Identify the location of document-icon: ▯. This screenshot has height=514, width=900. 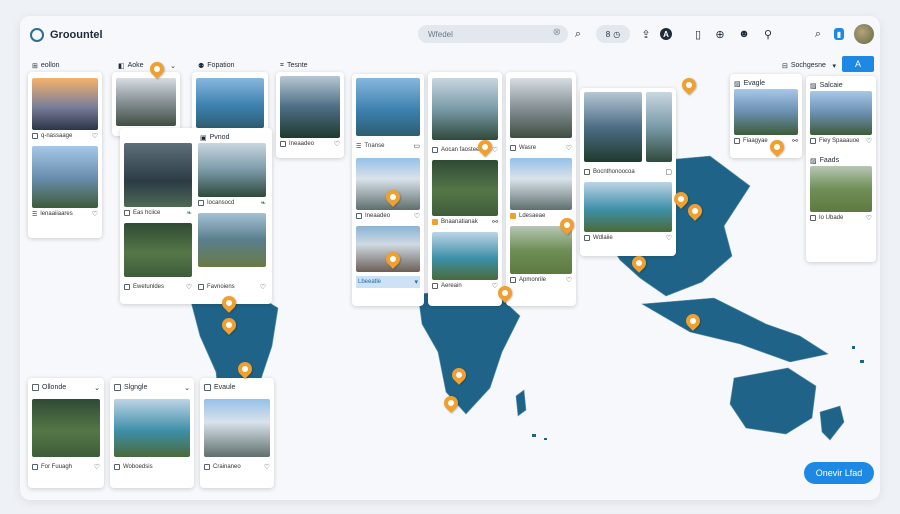
(698, 34).